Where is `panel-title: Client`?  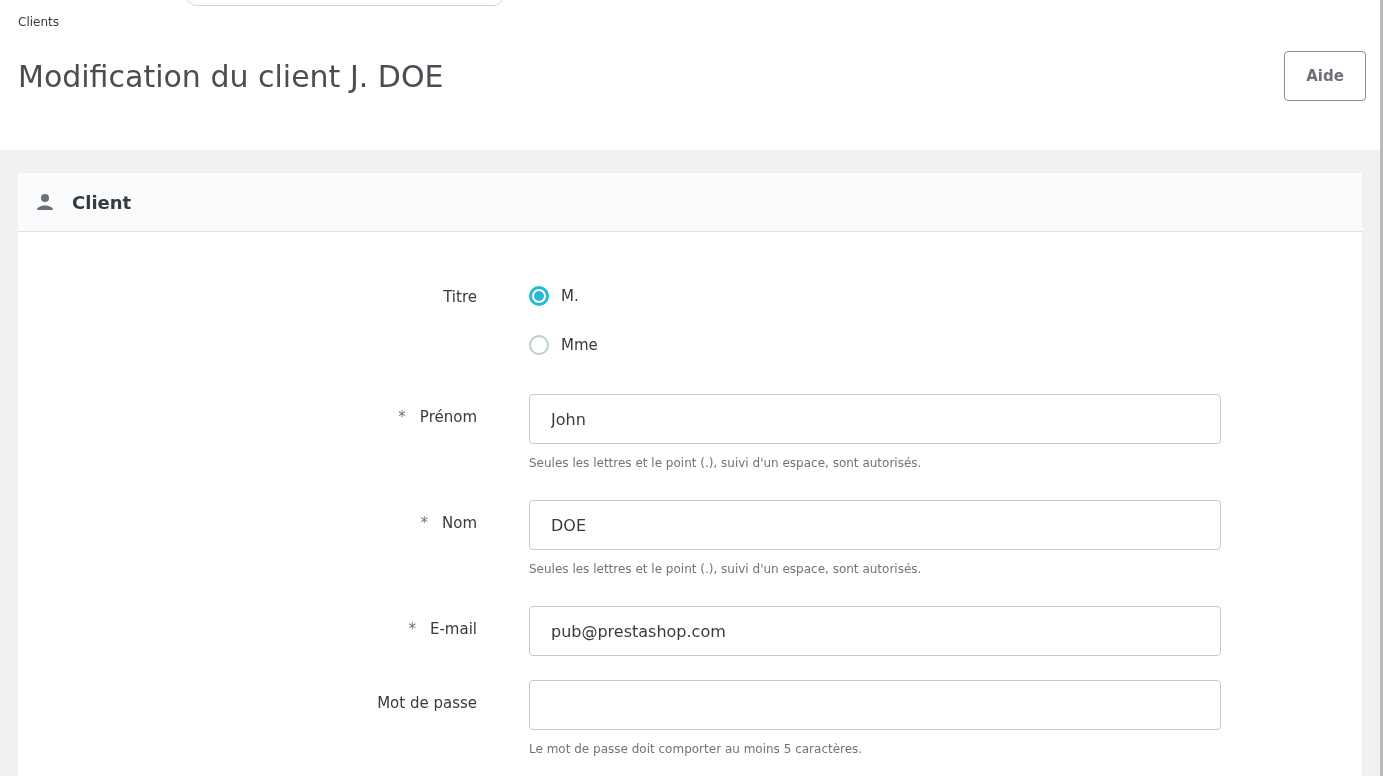 panel-title: Client is located at coordinates (102, 202).